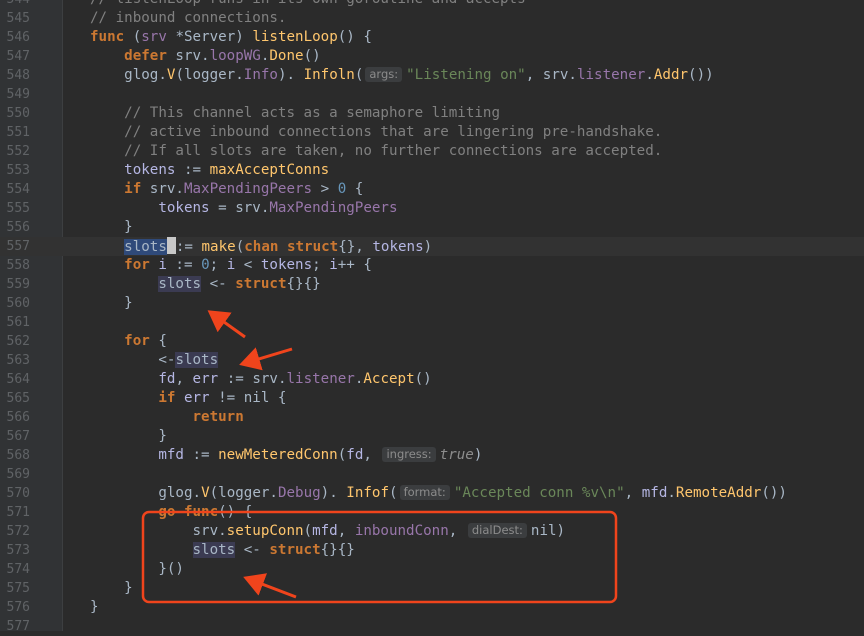  What do you see at coordinates (497, 530) in the screenshot?
I see `parameter-hint: dialDest:` at bounding box center [497, 530].